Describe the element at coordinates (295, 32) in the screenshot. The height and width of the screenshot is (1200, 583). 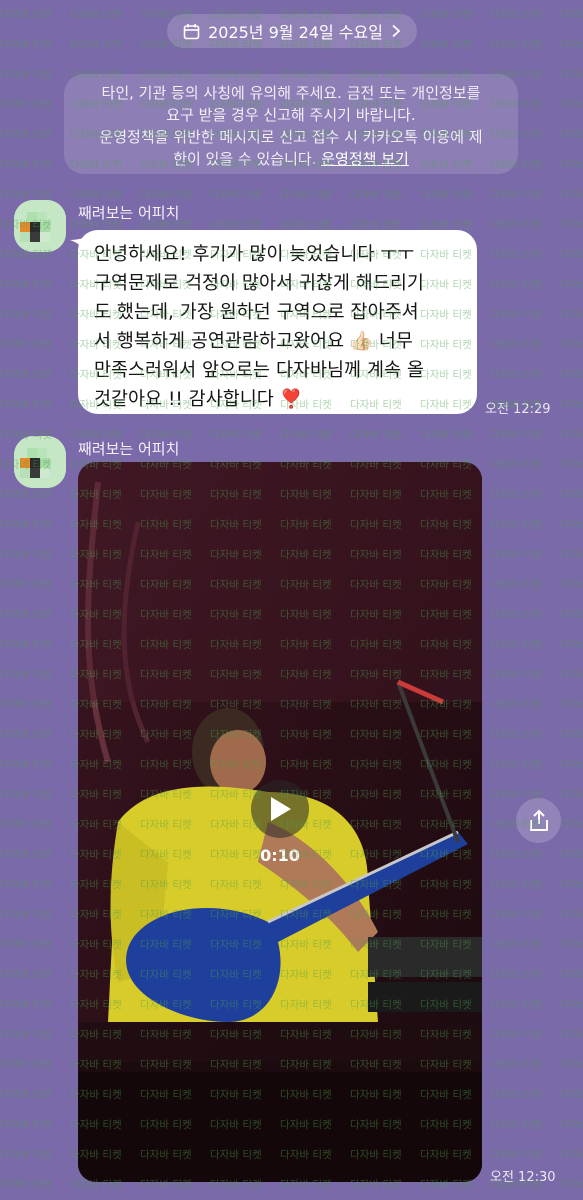
I see `date-label: 2025년 9월 24일 수요일` at that location.